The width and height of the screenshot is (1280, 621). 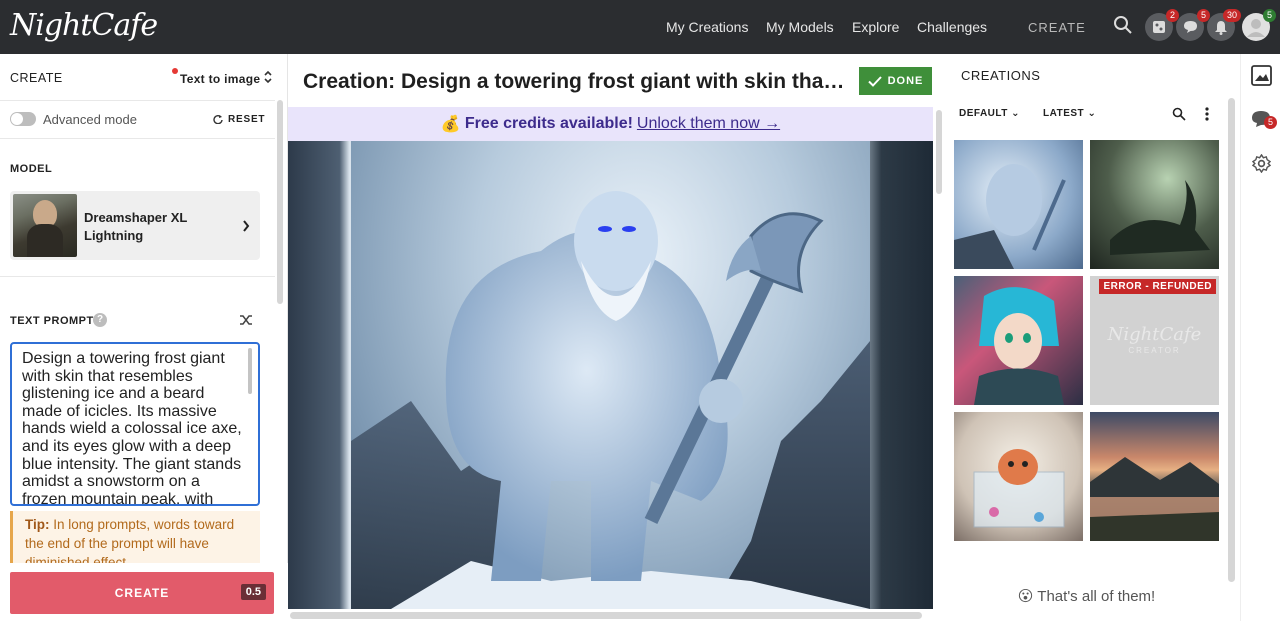 I want to click on model-thumbnail, so click(x=45, y=225).